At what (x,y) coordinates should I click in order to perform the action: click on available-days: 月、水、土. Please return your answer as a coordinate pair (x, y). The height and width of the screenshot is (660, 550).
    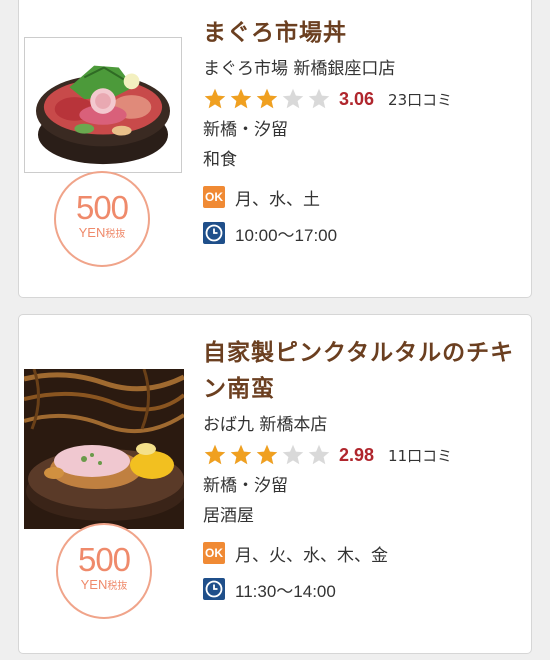
    Looking at the image, I should click on (277, 199).